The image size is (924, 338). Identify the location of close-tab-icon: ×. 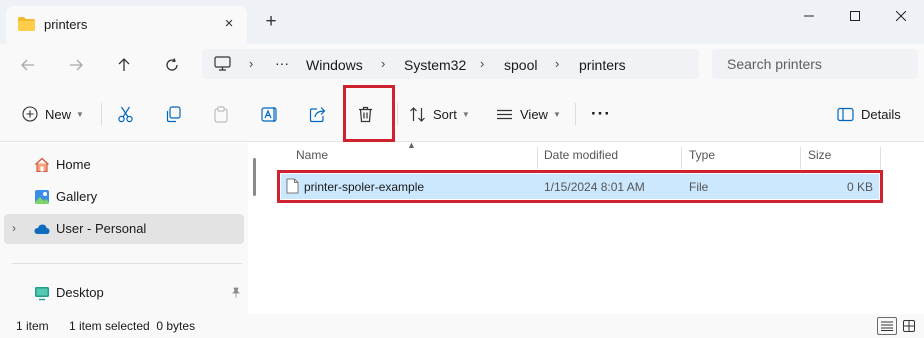
(229, 24).